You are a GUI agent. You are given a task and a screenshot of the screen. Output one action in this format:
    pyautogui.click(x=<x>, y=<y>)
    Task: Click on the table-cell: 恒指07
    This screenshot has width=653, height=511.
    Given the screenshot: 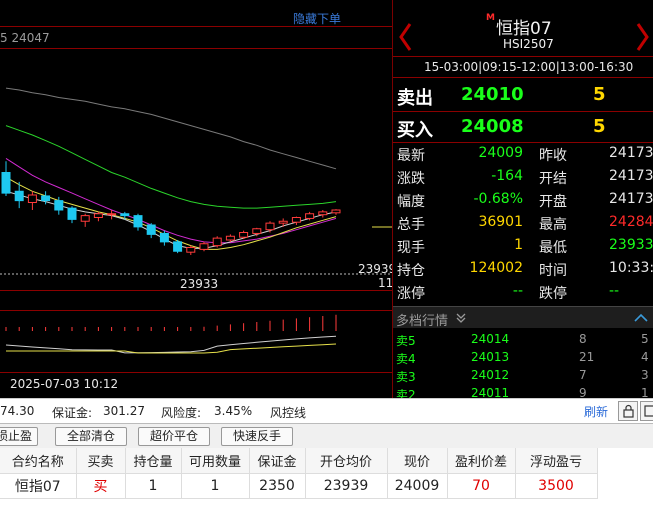 What is the action you would take?
    pyautogui.click(x=38, y=486)
    